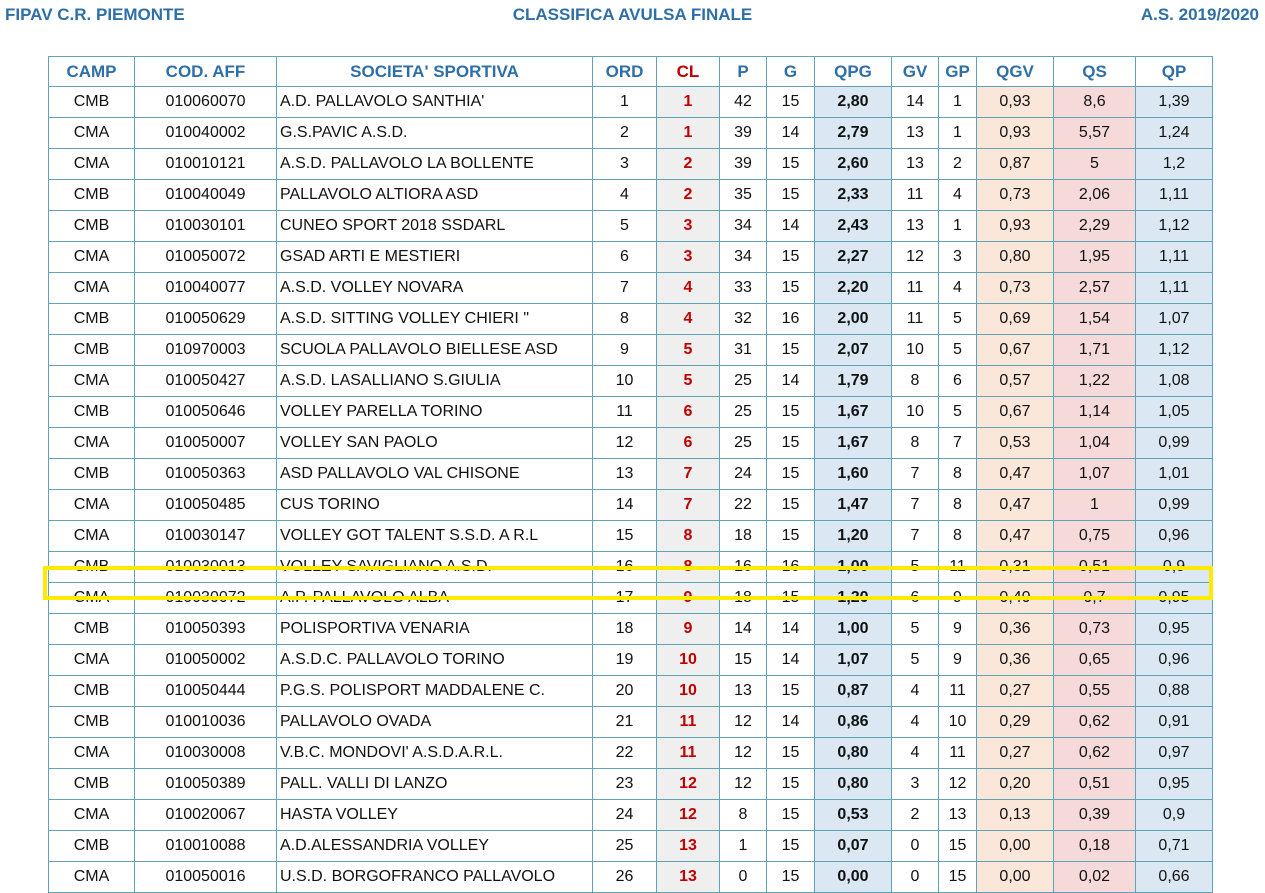 This screenshot has width=1265, height=893. I want to click on season-label: A.S. 2019/2020, so click(1199, 14).